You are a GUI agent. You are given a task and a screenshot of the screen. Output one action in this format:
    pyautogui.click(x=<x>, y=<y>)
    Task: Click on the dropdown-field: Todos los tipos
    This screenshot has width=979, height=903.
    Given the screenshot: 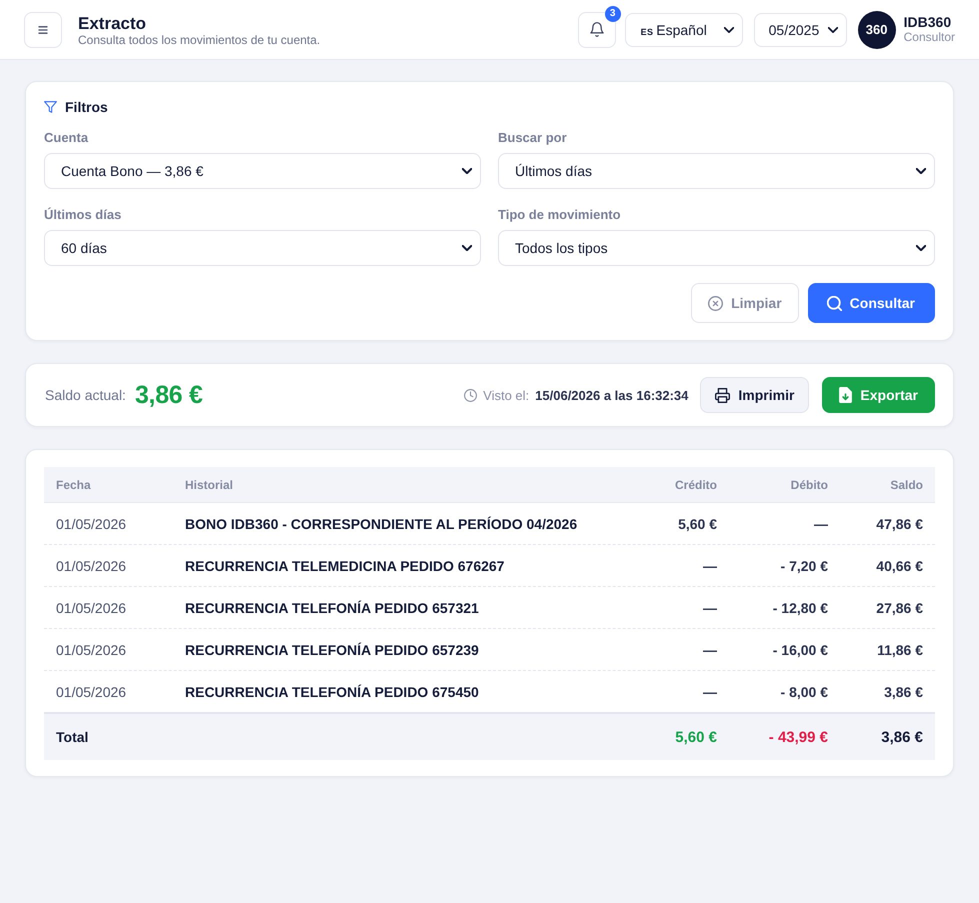 What is the action you would take?
    pyautogui.click(x=716, y=248)
    